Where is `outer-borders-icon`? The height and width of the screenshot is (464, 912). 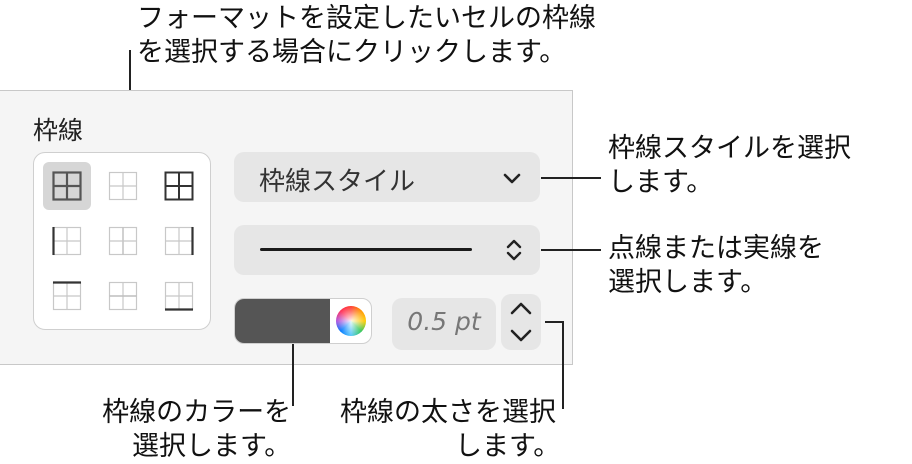 outer-borders-icon is located at coordinates (179, 186).